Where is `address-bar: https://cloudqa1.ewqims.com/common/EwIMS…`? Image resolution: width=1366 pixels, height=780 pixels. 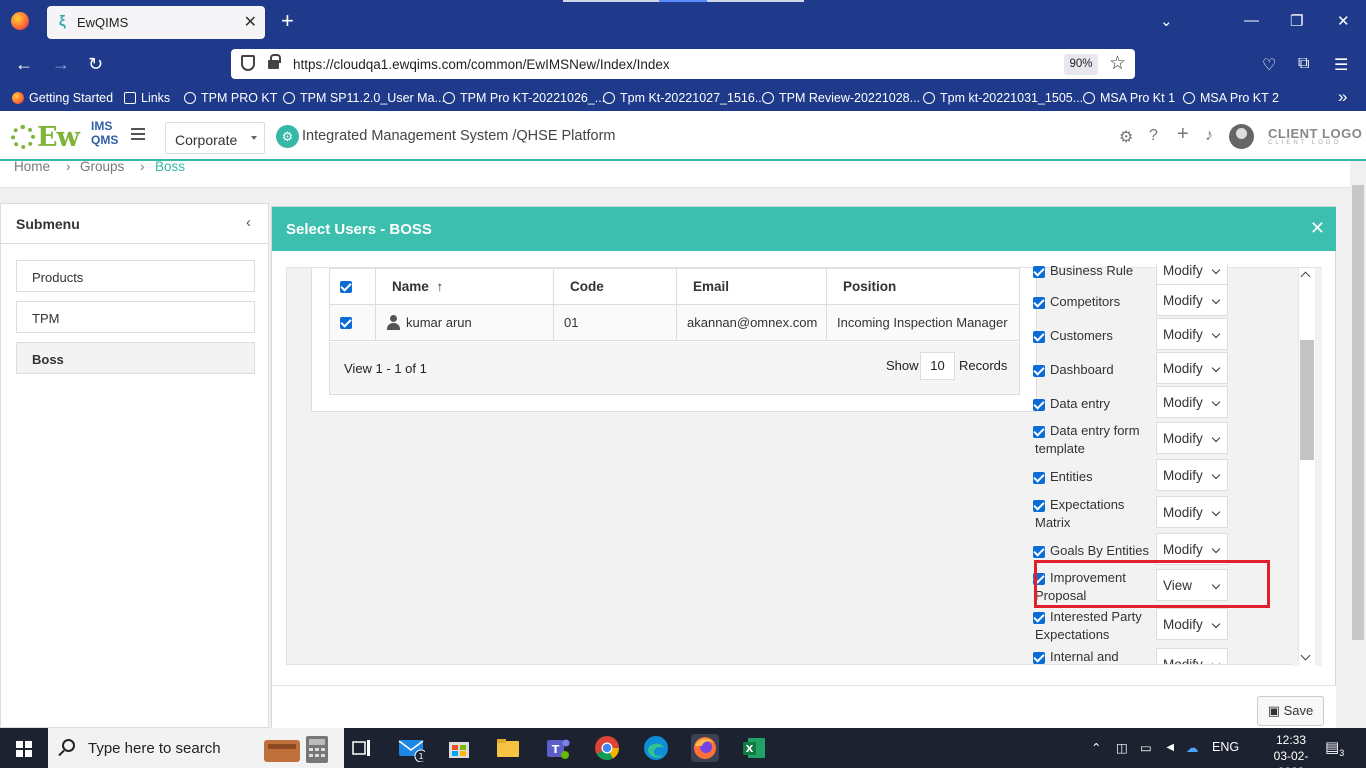
address-bar: https://cloudqa1.ewqims.com/common/EwIMS… is located at coordinates (683, 64).